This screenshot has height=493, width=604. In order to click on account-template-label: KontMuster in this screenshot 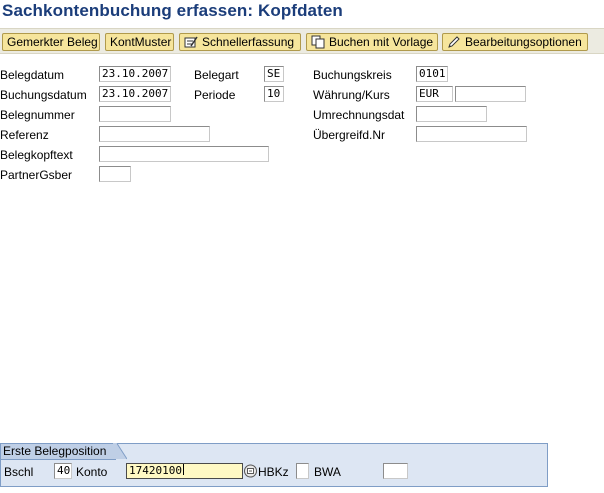, I will do `click(141, 42)`.